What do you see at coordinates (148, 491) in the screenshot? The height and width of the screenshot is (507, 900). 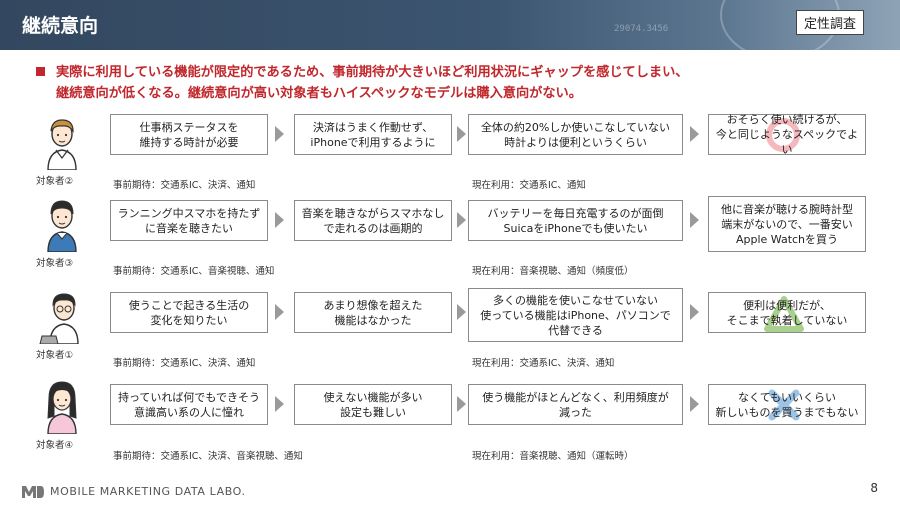 I see `logo-text: MOBILE MARKETING DATA LABO.` at bounding box center [148, 491].